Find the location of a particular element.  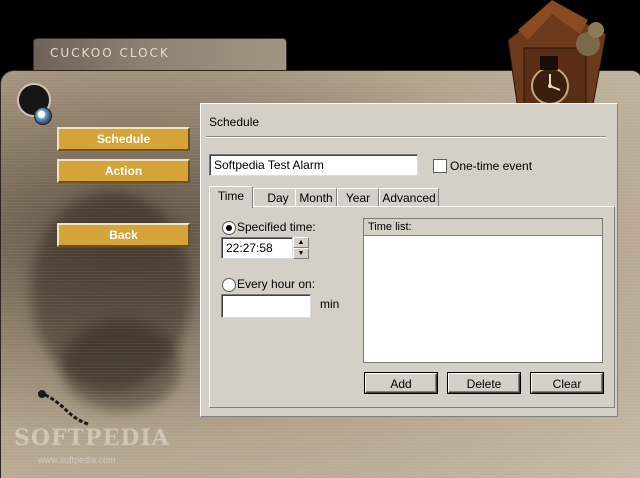

cuckoo-clock-image is located at coordinates (557, 55).